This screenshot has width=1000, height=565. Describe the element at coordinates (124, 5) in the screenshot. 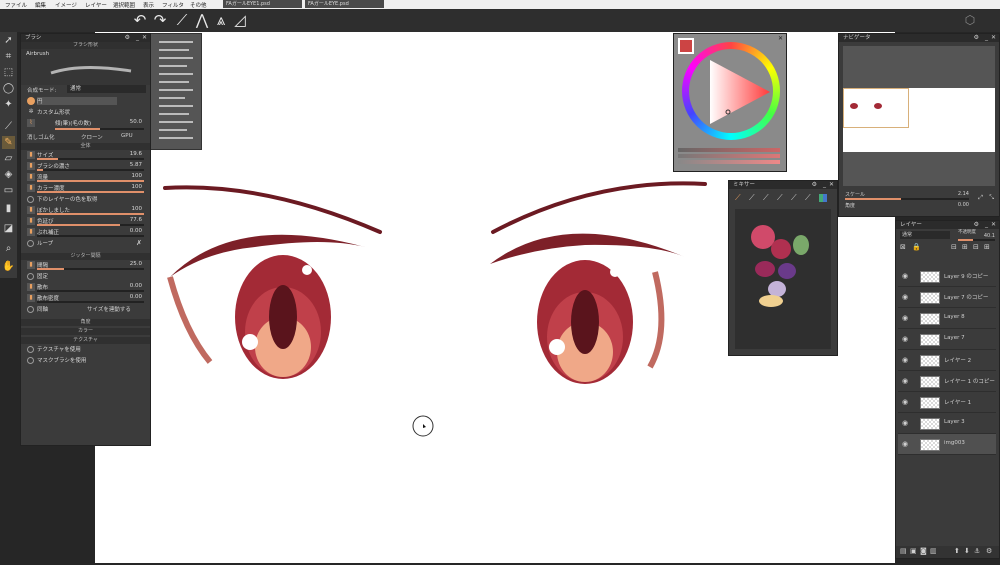

I see `menu-select: 選択範囲` at that location.